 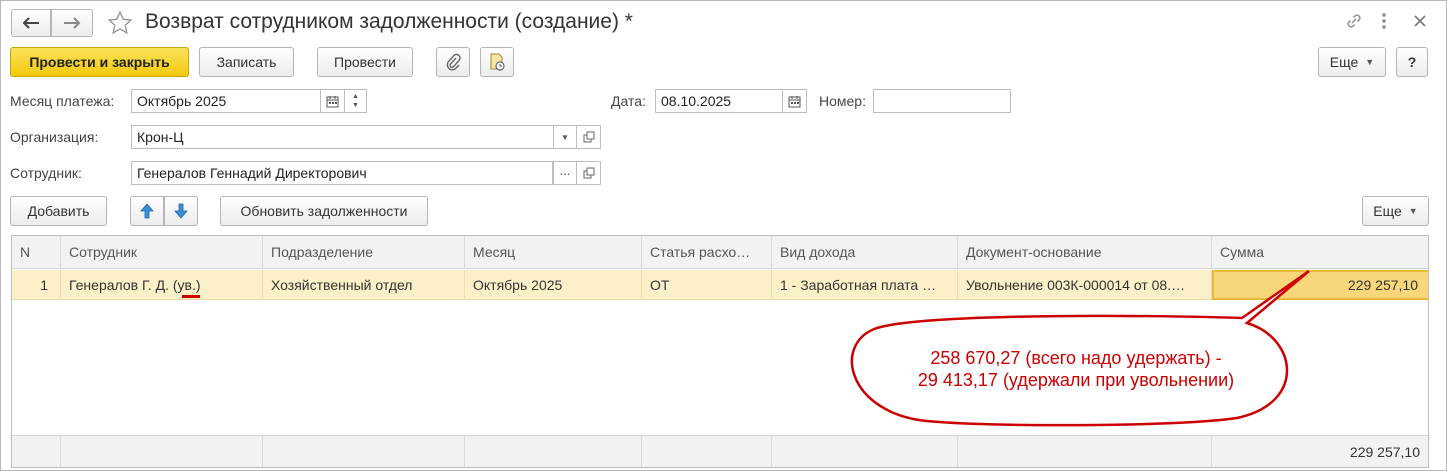 I want to click on close-icon, so click(x=1420, y=21).